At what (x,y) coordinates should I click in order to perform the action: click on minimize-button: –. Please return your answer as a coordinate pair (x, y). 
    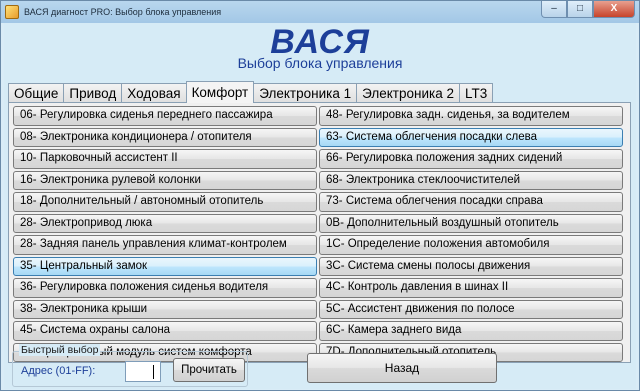
    Looking at the image, I should click on (554, 9).